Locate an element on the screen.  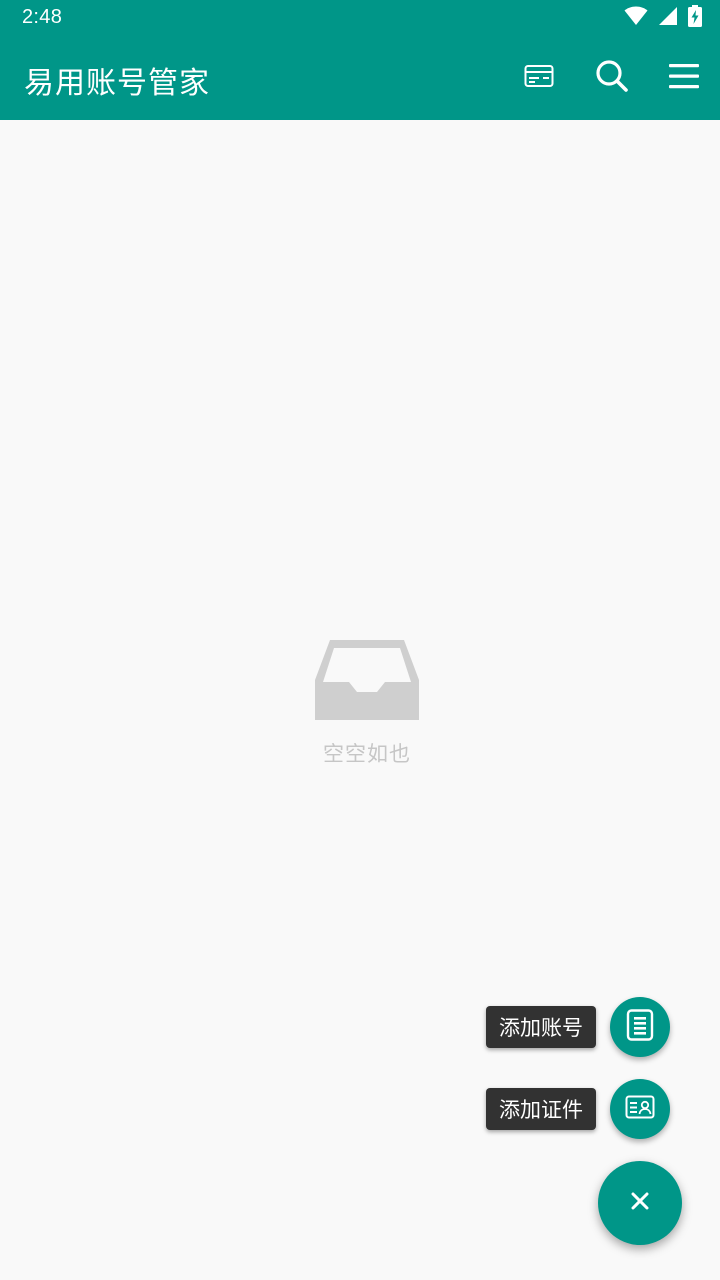
id-card-icon is located at coordinates (640, 1109).